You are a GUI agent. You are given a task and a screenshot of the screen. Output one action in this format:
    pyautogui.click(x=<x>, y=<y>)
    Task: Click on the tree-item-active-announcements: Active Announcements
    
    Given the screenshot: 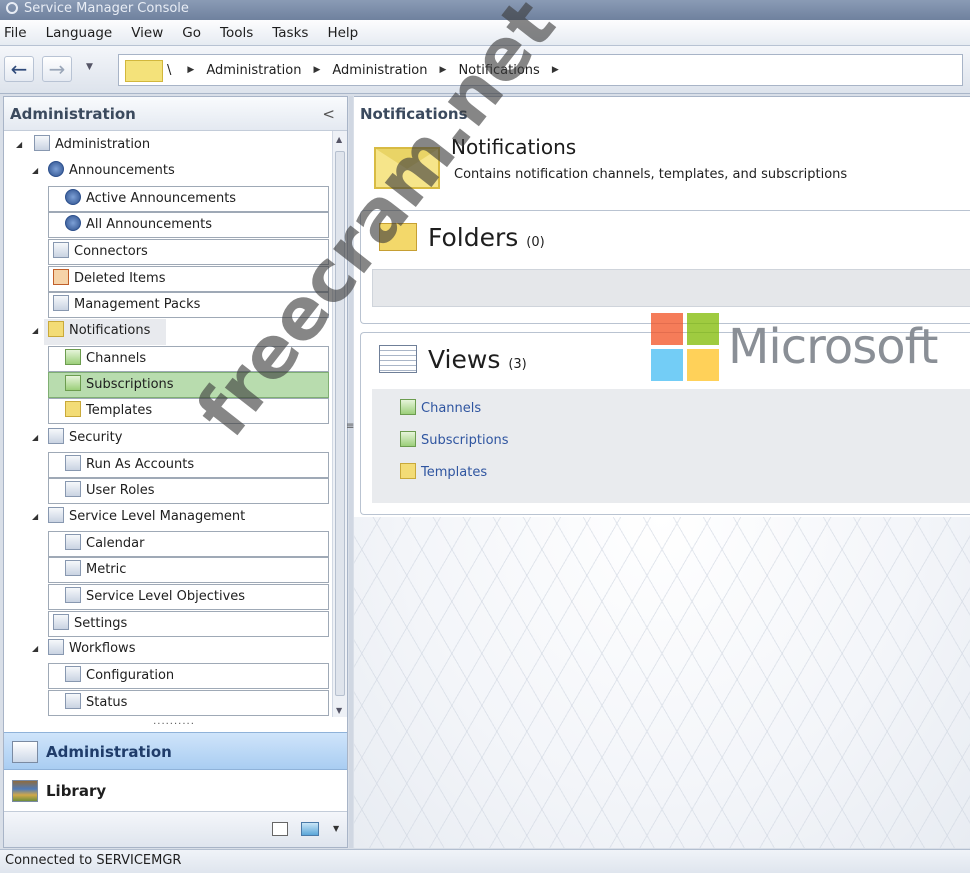 What is the action you would take?
    pyautogui.click(x=188, y=199)
    